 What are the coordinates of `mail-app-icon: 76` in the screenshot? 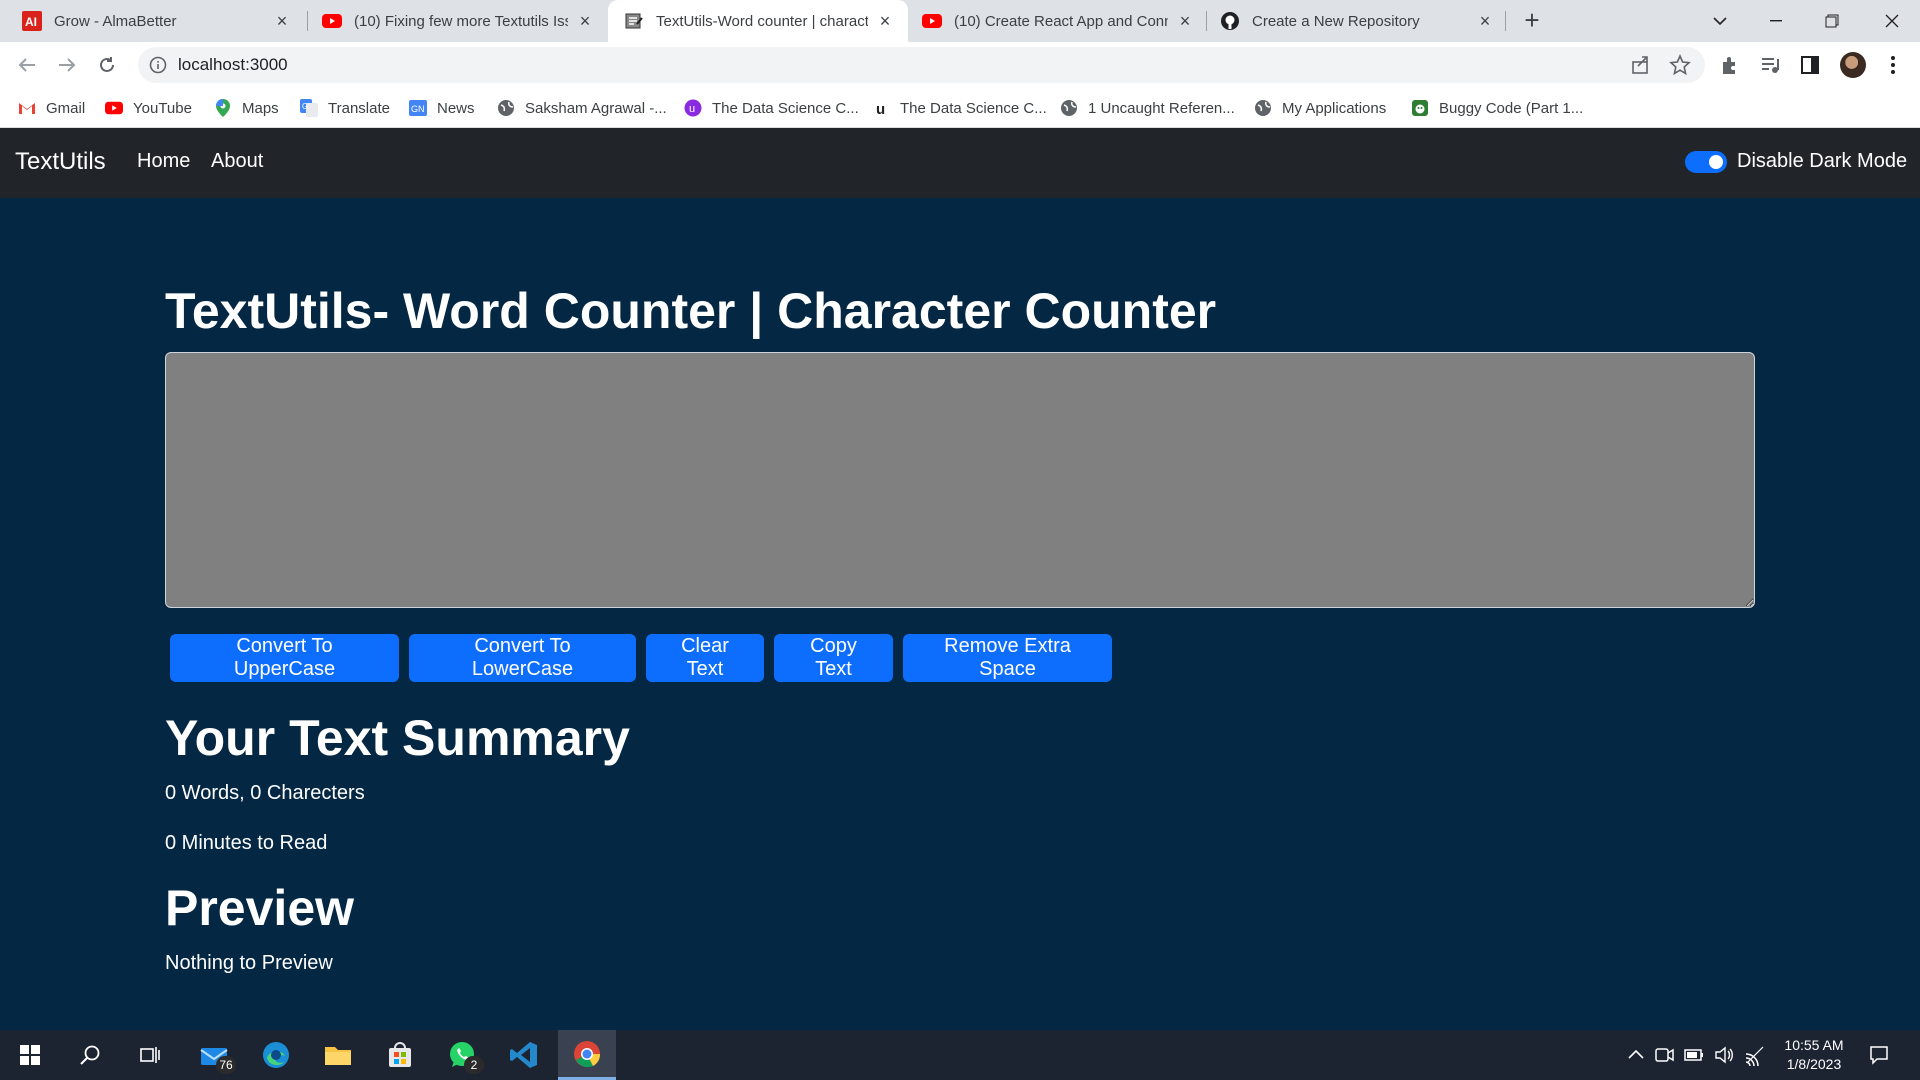 It's located at (214, 1055).